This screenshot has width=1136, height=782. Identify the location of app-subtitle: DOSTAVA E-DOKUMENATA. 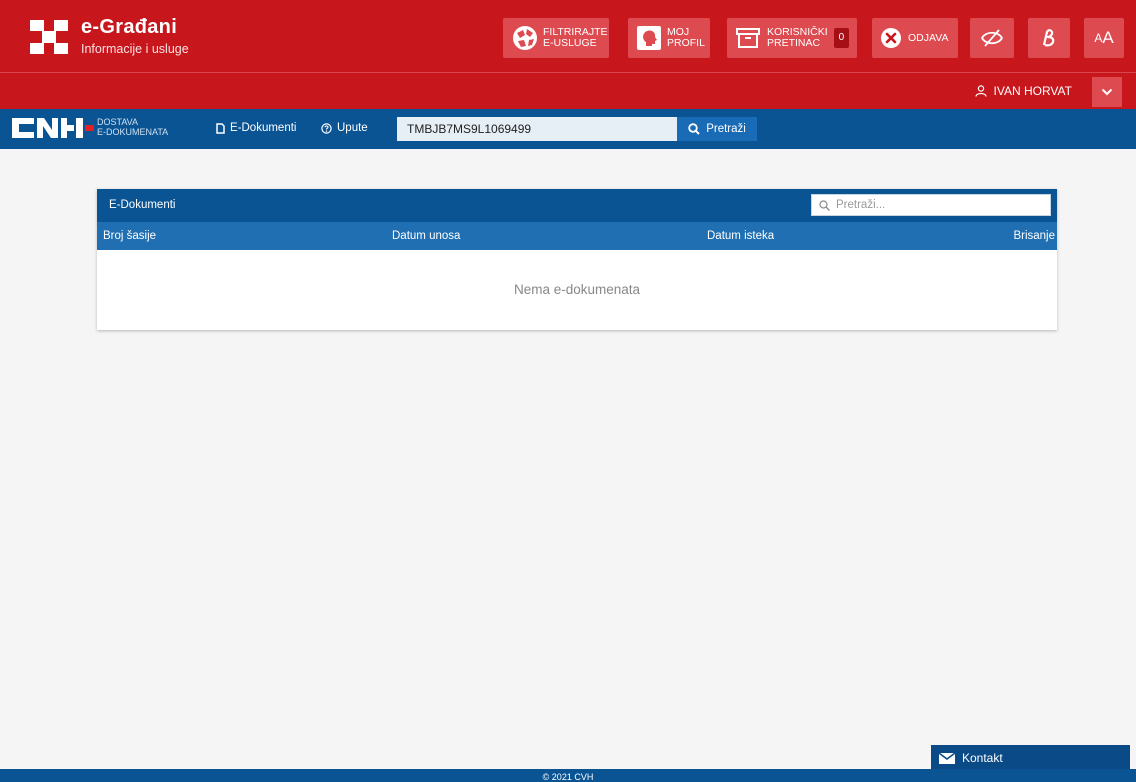
(132, 127).